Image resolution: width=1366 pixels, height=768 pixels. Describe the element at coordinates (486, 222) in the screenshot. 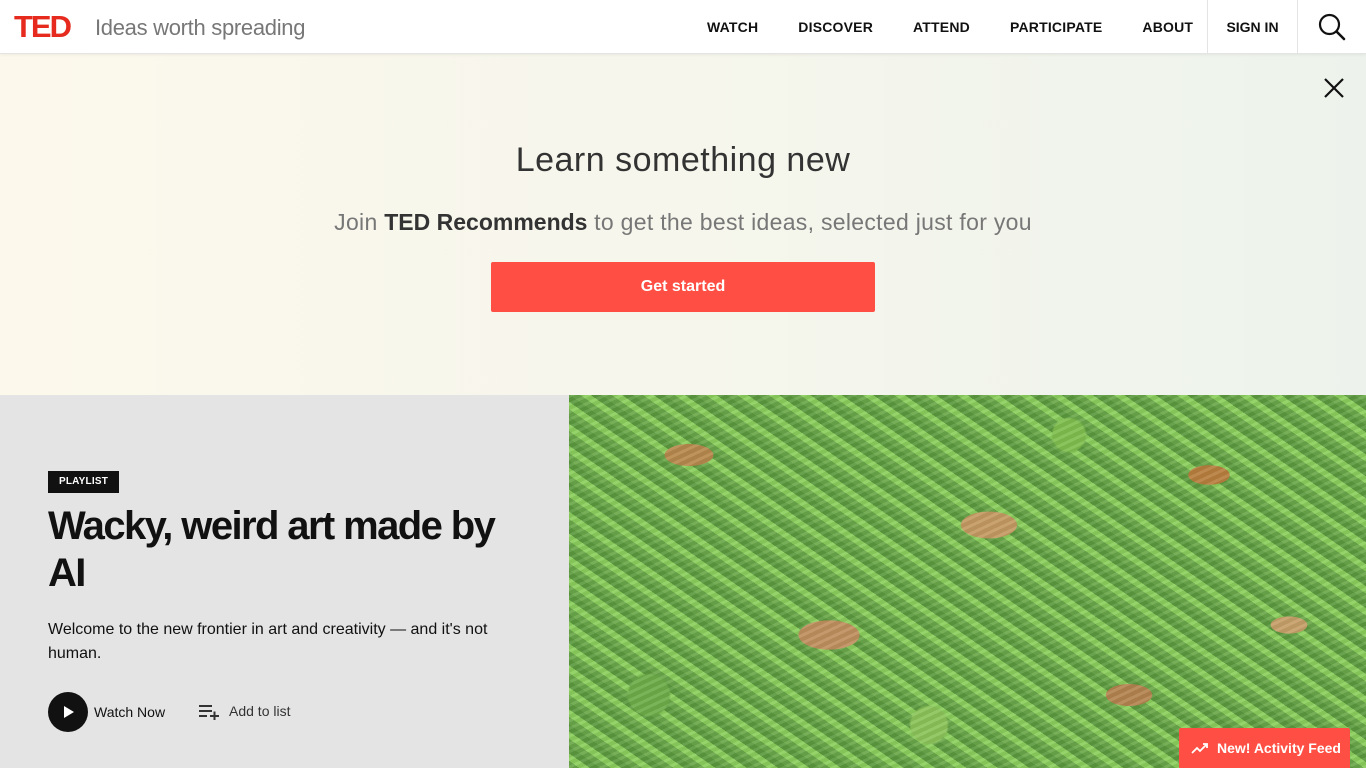

I see `ted-recommends-label: TED Recommends` at that location.